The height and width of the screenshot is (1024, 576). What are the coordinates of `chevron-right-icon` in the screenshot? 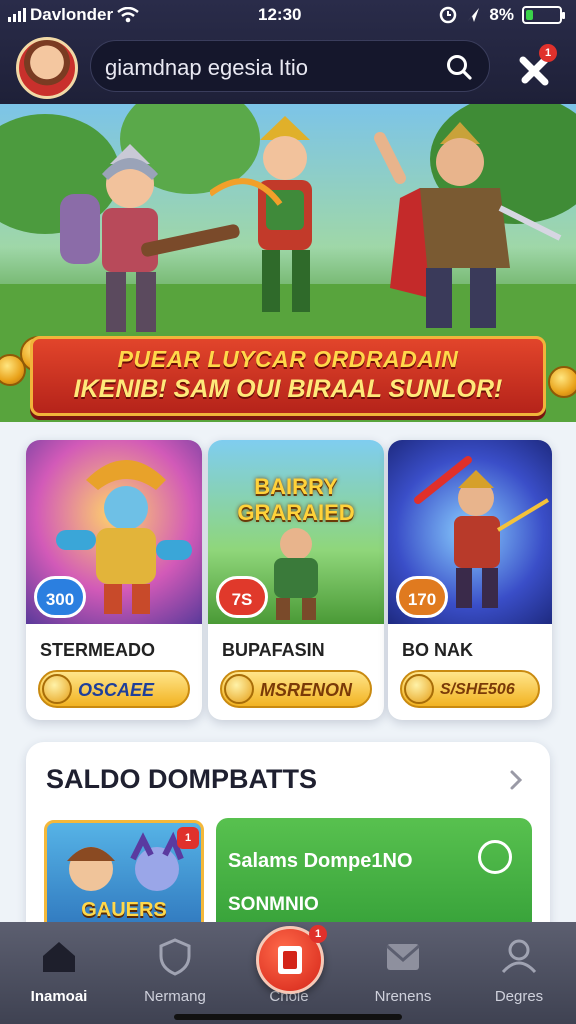 It's located at (516, 780).